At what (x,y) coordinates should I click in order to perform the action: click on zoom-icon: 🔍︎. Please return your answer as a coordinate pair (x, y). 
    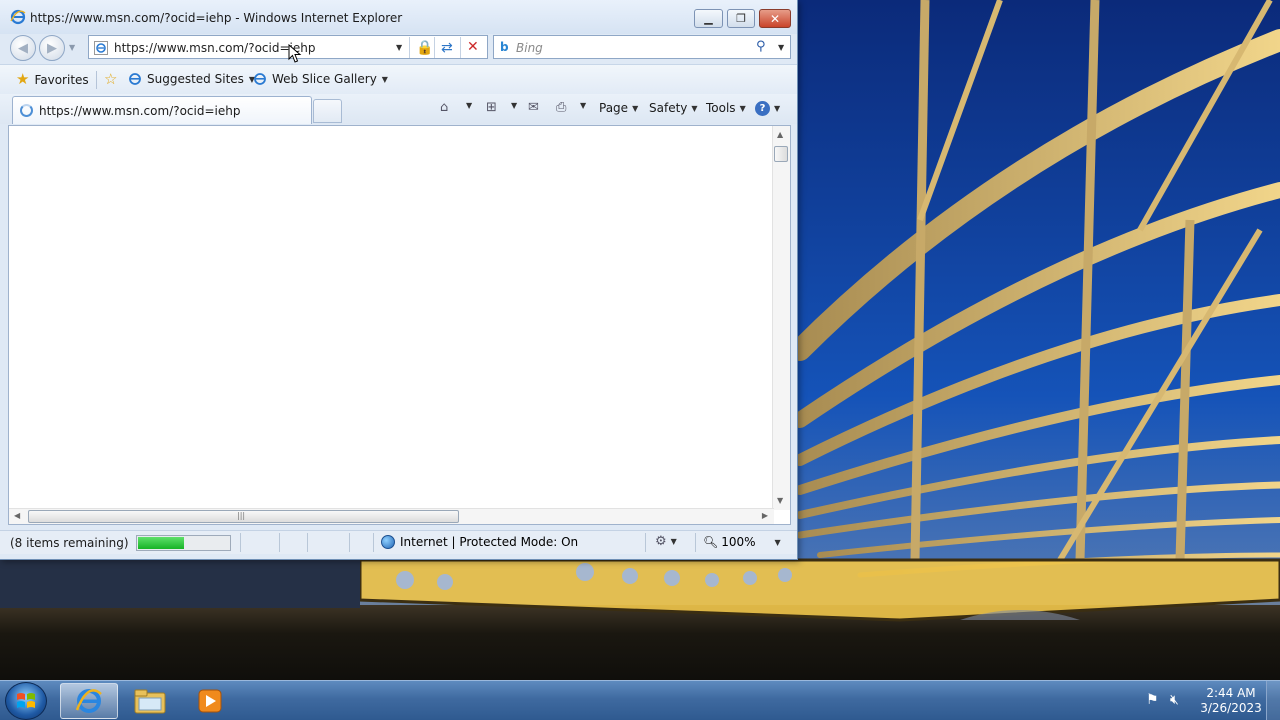
    Looking at the image, I should click on (711, 542).